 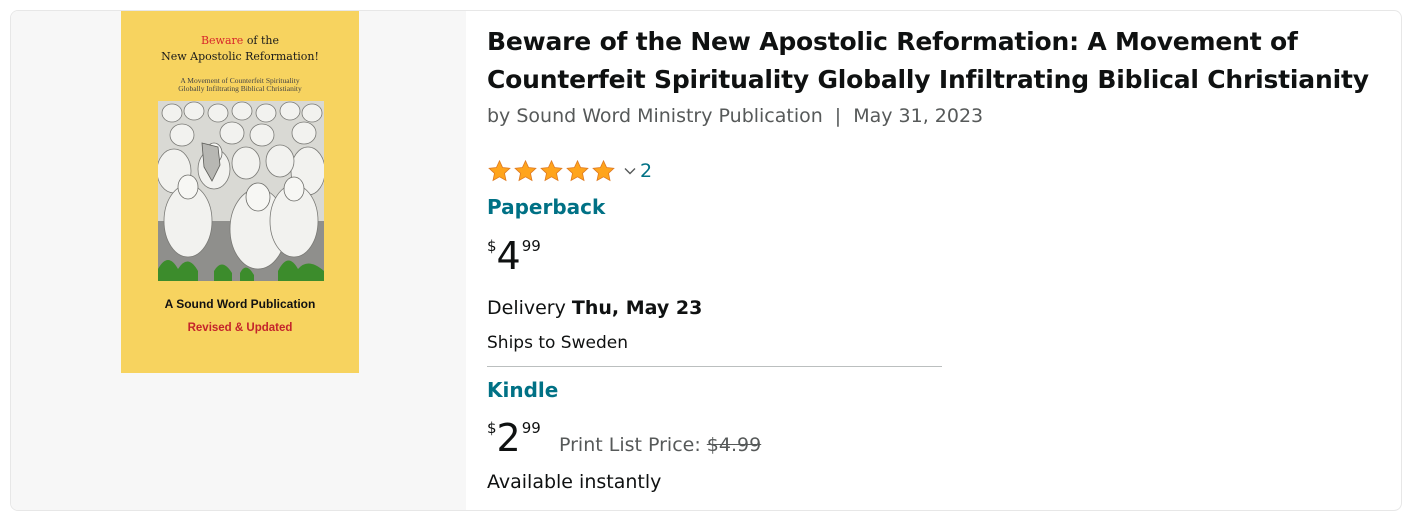 What do you see at coordinates (240, 328) in the screenshot?
I see `cover-revised-label: Revised & Updated` at bounding box center [240, 328].